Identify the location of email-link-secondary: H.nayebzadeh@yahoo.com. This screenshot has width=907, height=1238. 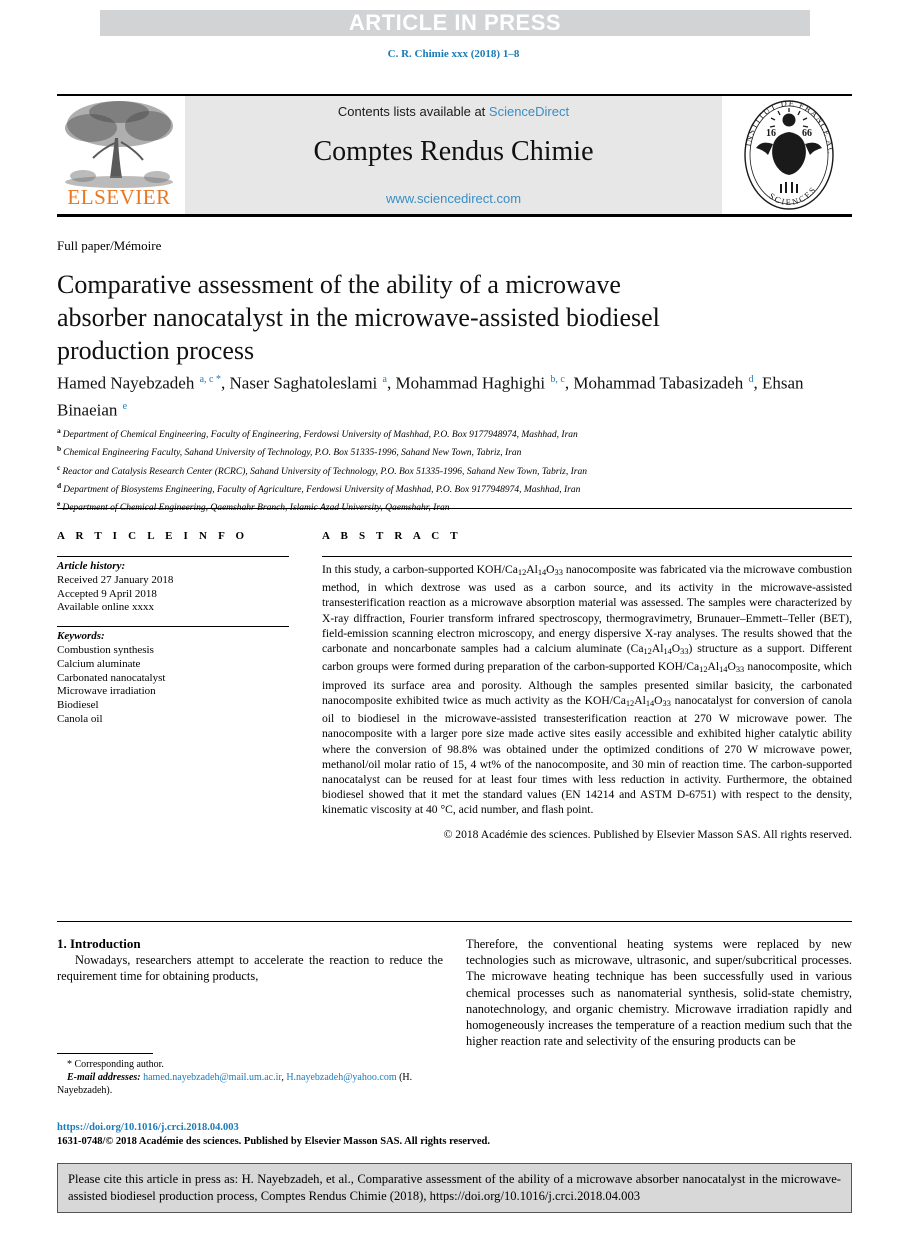
(341, 1077).